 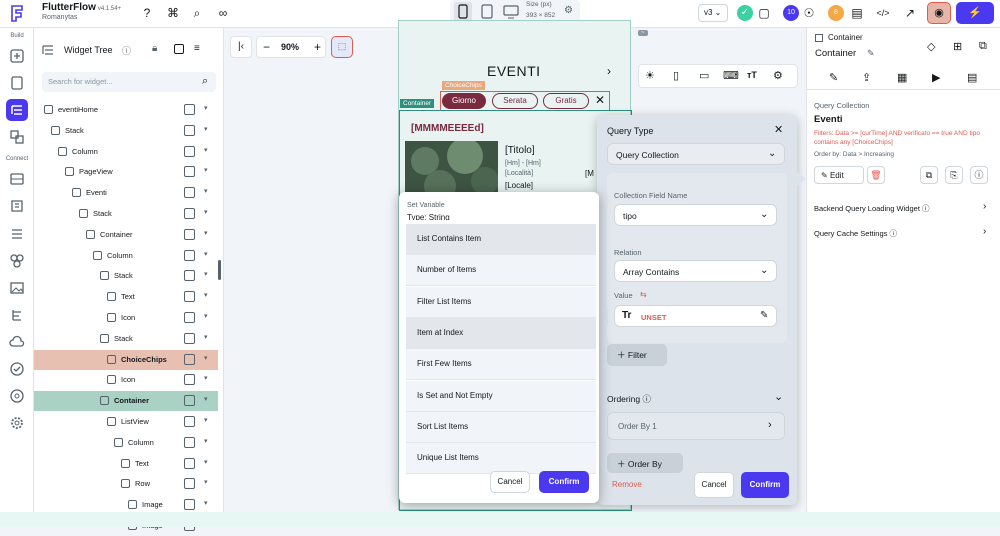 What do you see at coordinates (872, 208) in the screenshot?
I see `backend-loading-widget-row: Backend Query Loading Widget ⓘ` at bounding box center [872, 208].